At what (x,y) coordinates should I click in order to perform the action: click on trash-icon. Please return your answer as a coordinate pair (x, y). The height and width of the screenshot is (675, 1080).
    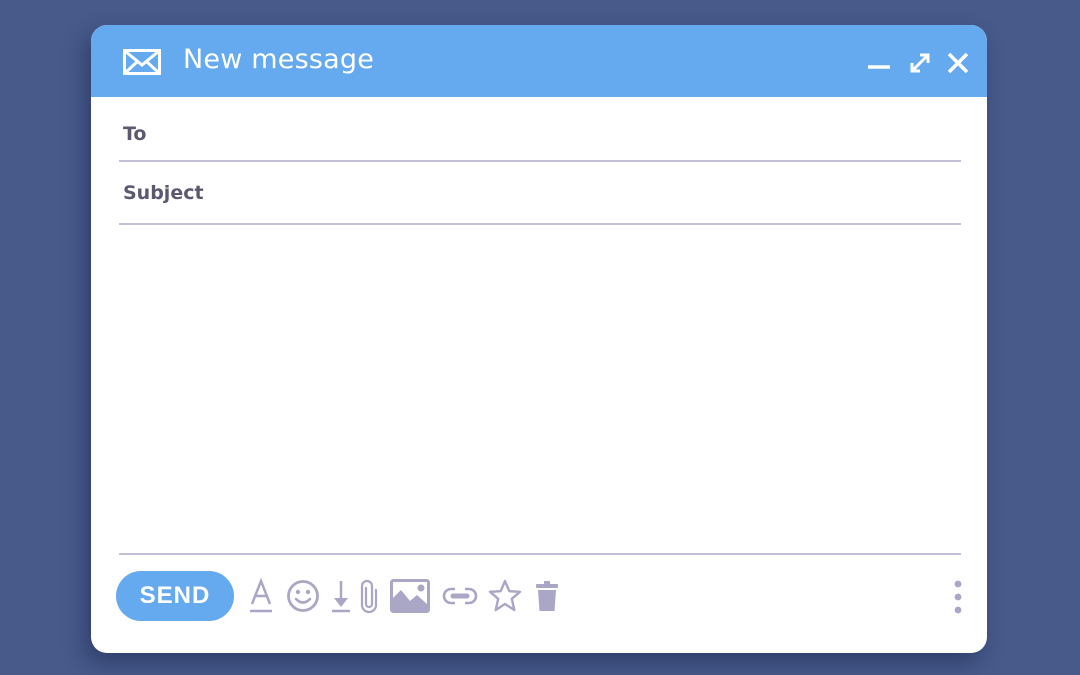
    Looking at the image, I should click on (547, 596).